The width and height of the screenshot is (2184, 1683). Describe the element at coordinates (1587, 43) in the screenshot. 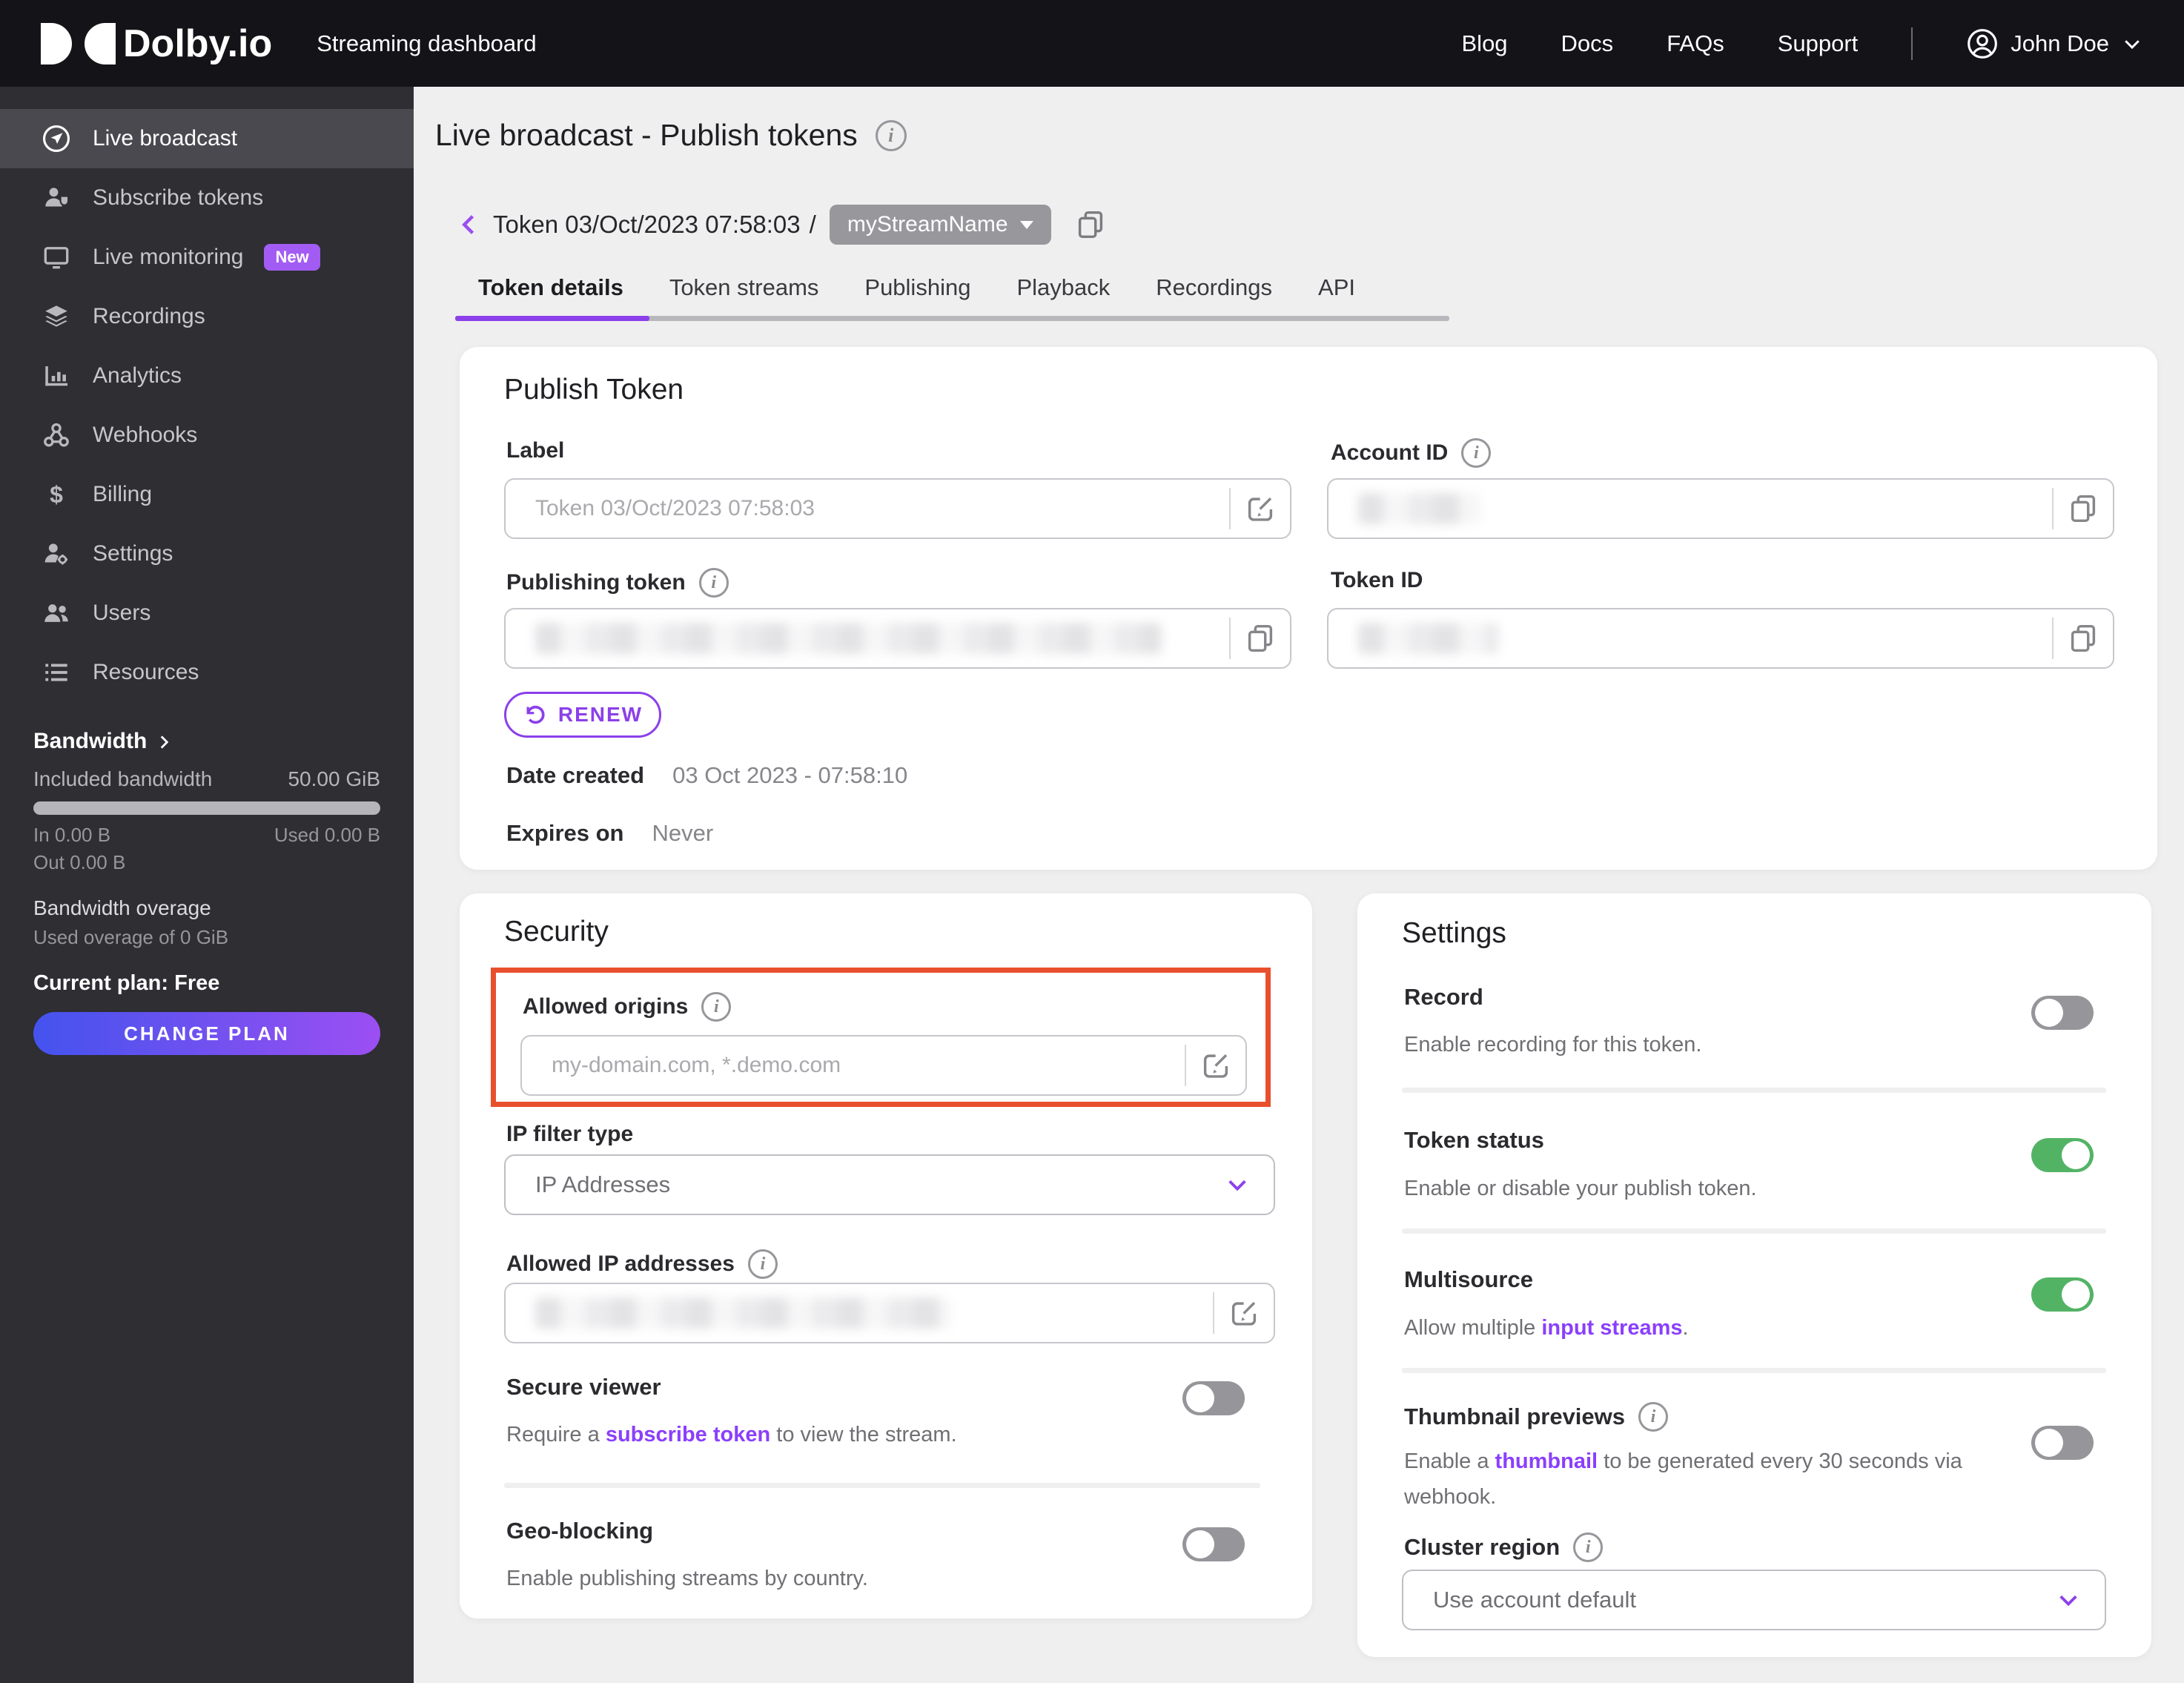

I see `nav-docs: Docs` at that location.